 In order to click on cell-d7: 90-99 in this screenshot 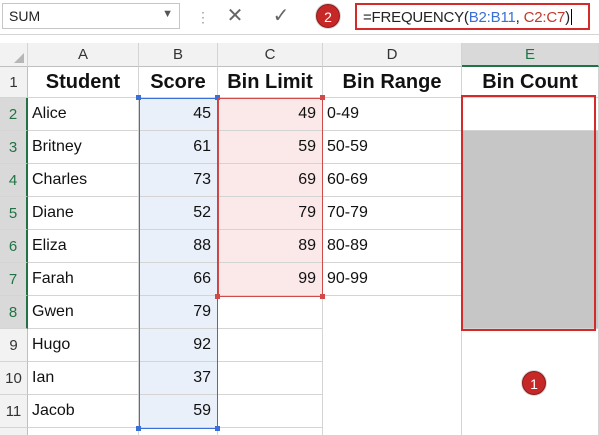, I will do `click(392, 279)`.